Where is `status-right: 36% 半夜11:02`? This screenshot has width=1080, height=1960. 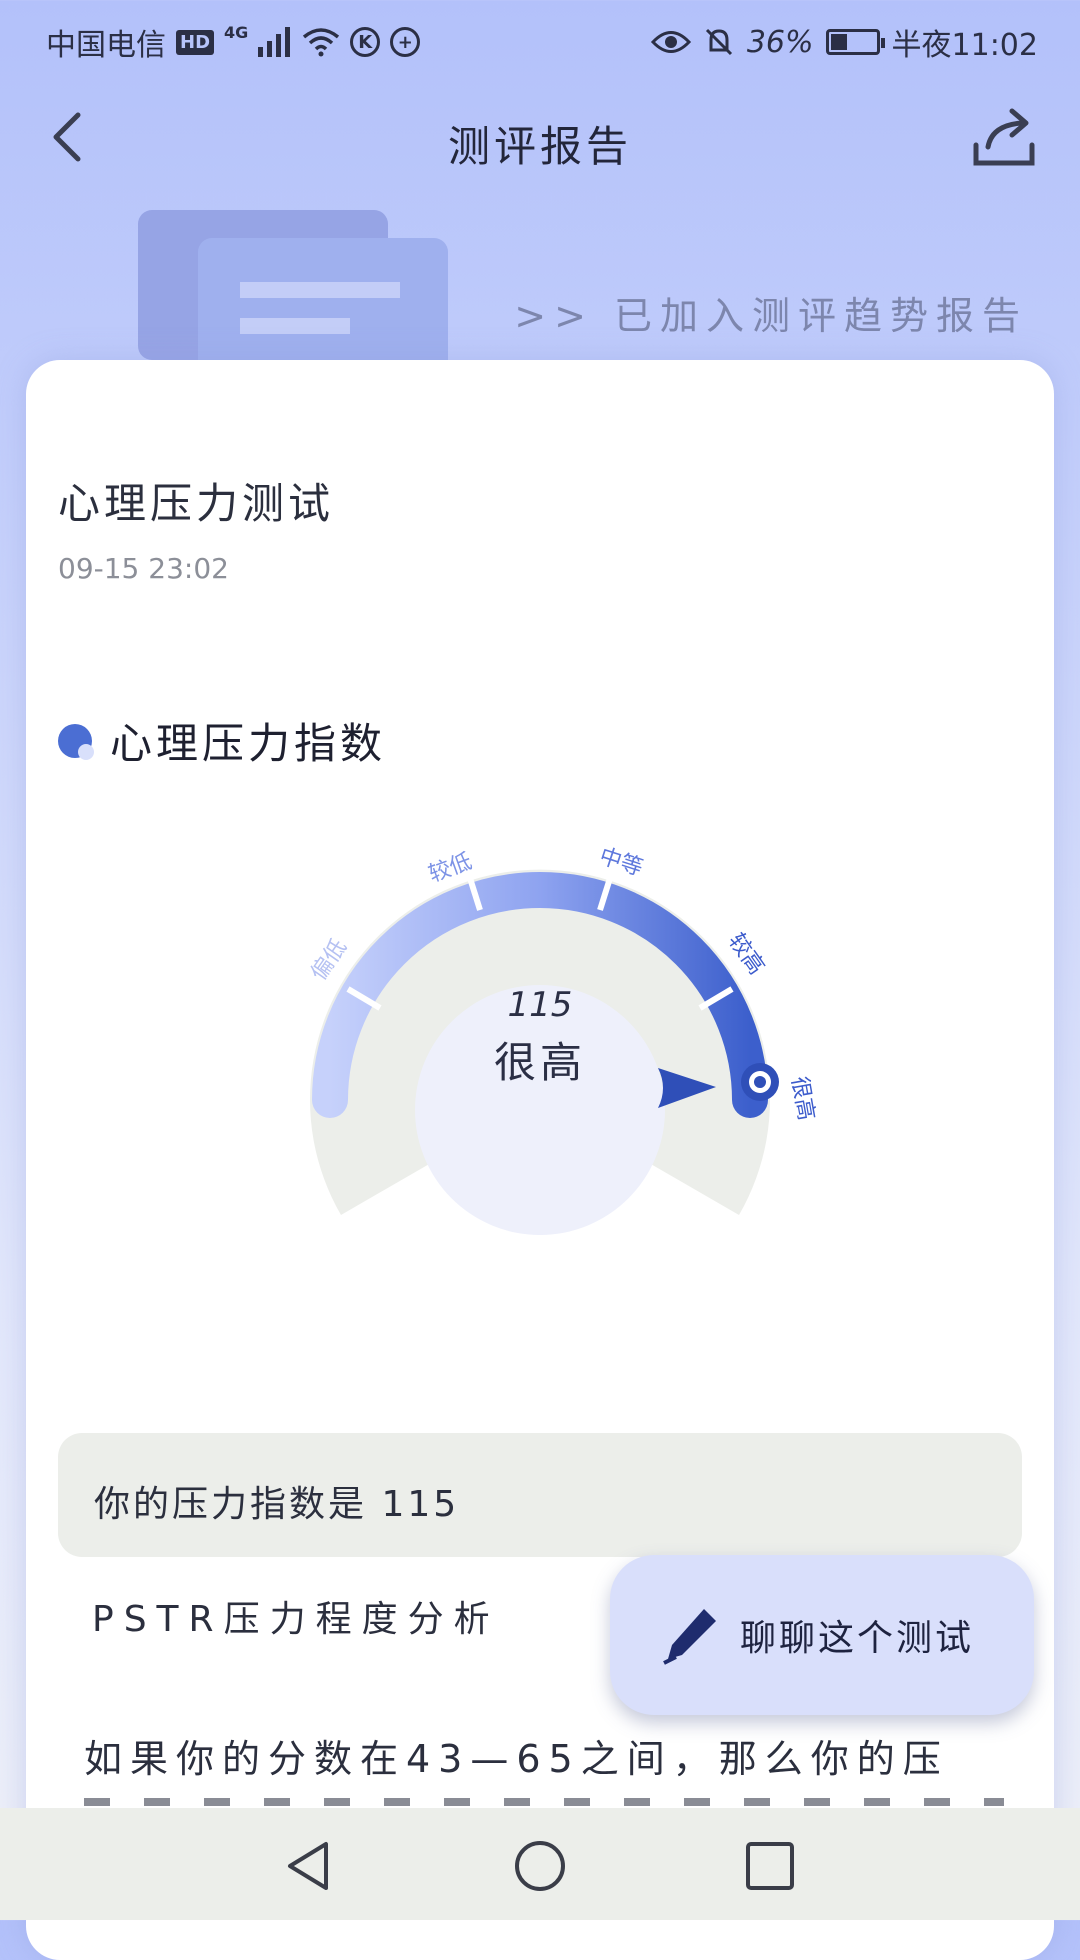 status-right: 36% 半夜11:02 is located at coordinates (844, 42).